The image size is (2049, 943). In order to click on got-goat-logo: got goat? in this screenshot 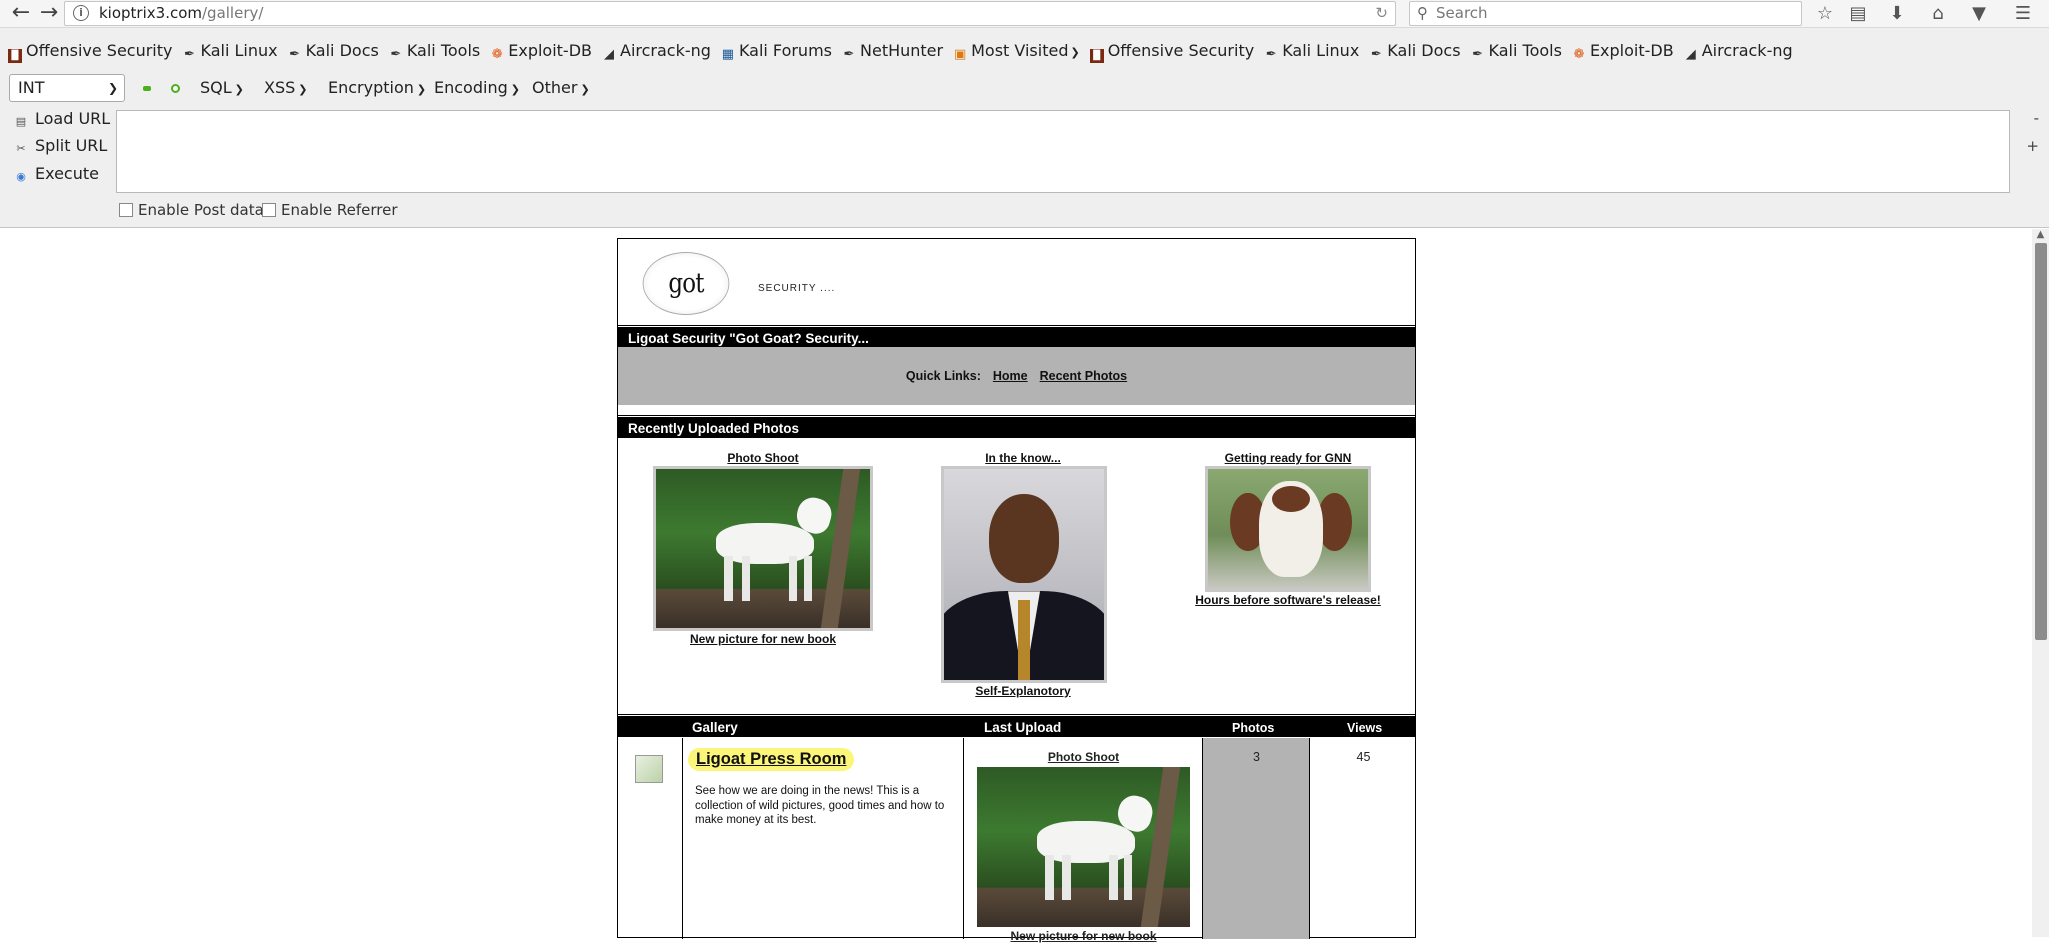, I will do `click(686, 306)`.